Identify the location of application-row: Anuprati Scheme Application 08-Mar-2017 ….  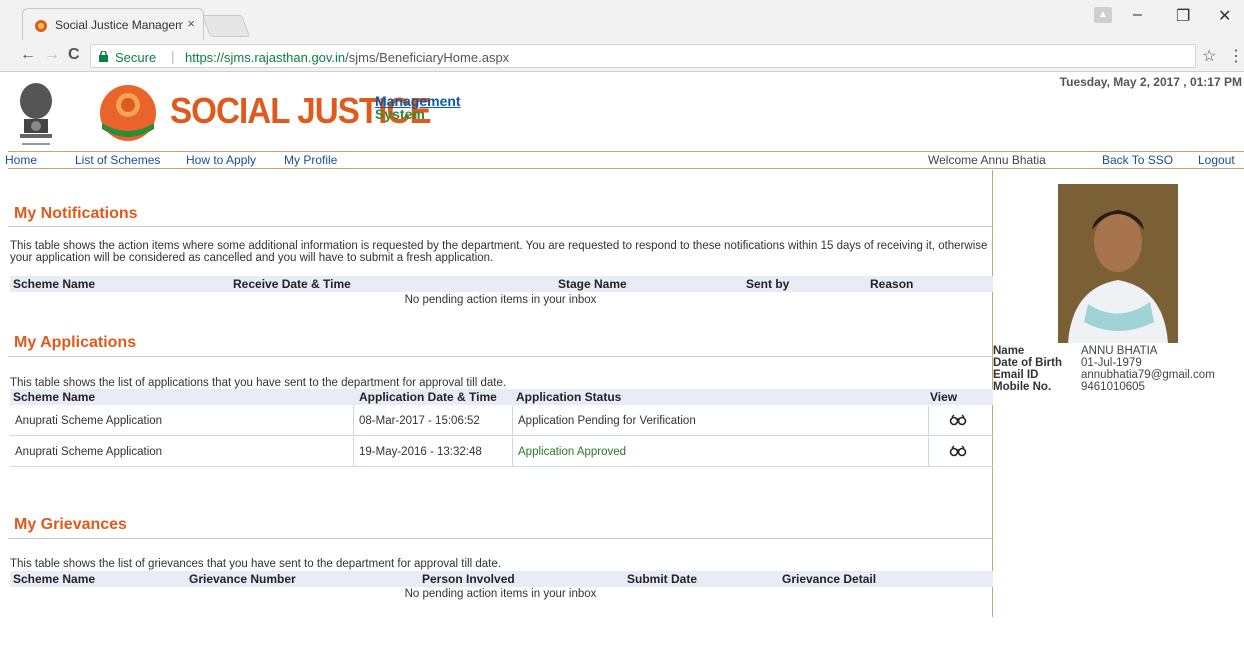
(501, 421).